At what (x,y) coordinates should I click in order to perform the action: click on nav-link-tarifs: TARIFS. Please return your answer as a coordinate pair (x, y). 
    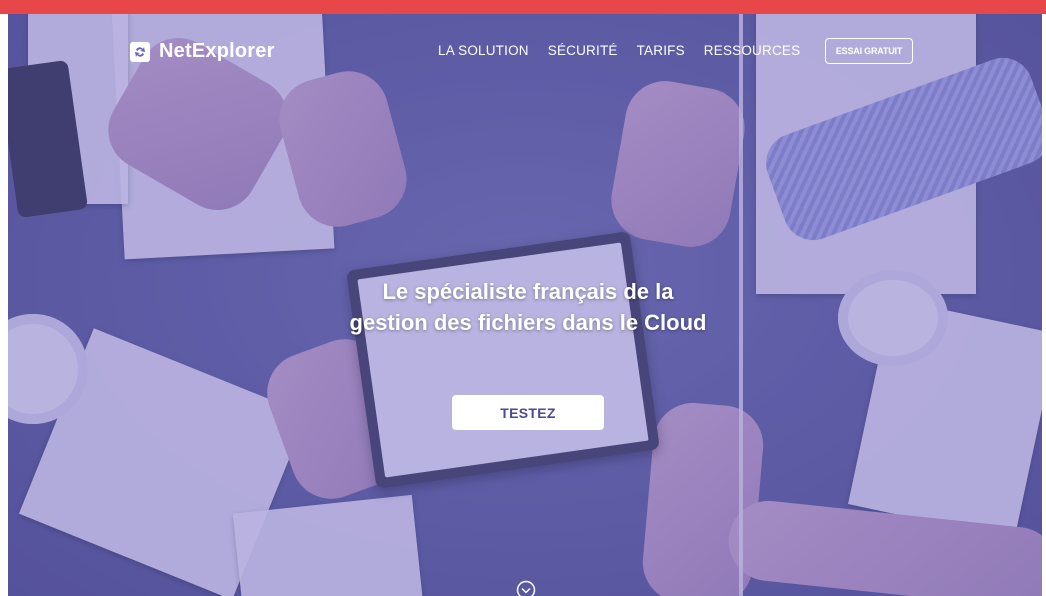
    Looking at the image, I should click on (661, 50).